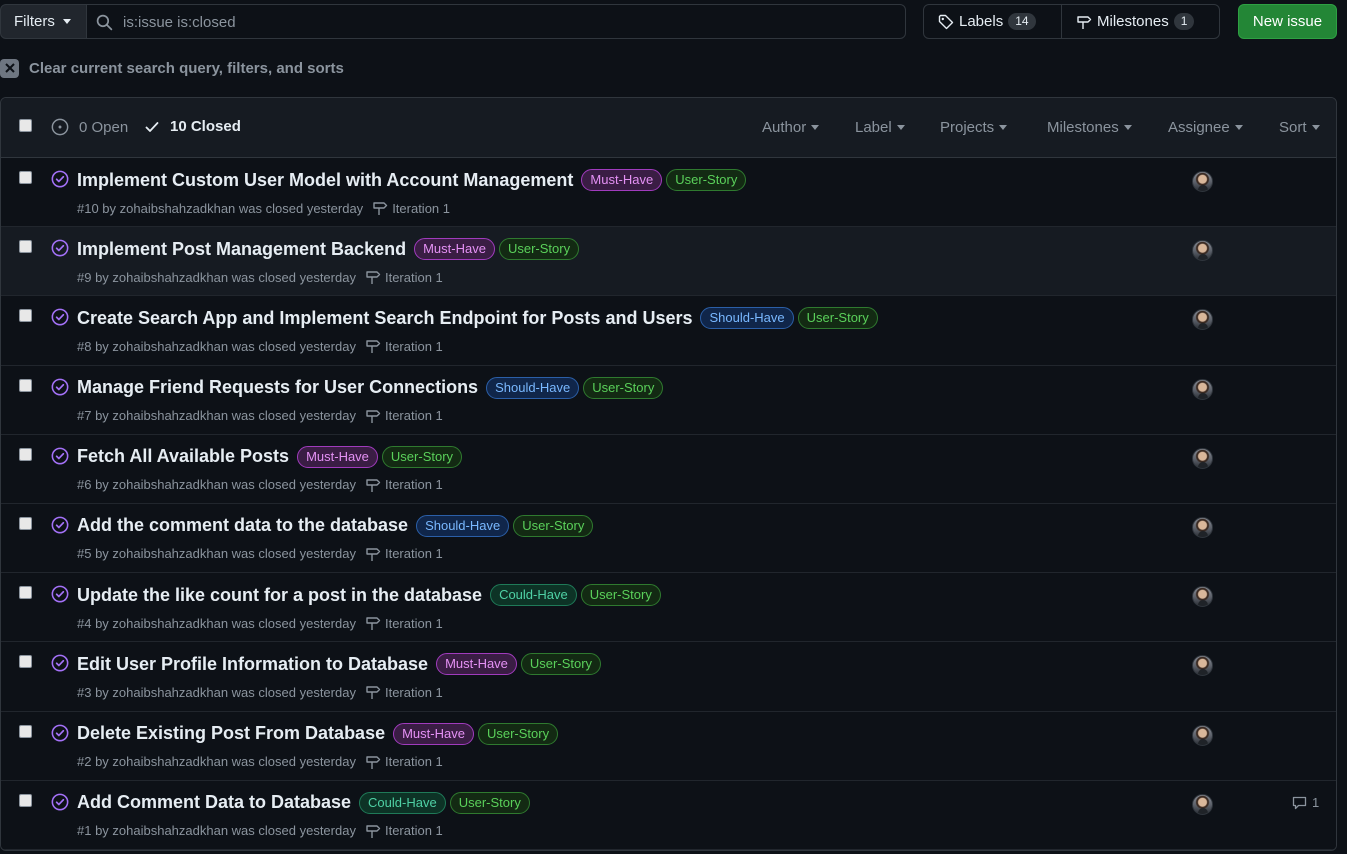 This screenshot has width=1347, height=854. What do you see at coordinates (231, 733) in the screenshot?
I see `issue-title-link: Delete Existing Post From Database` at bounding box center [231, 733].